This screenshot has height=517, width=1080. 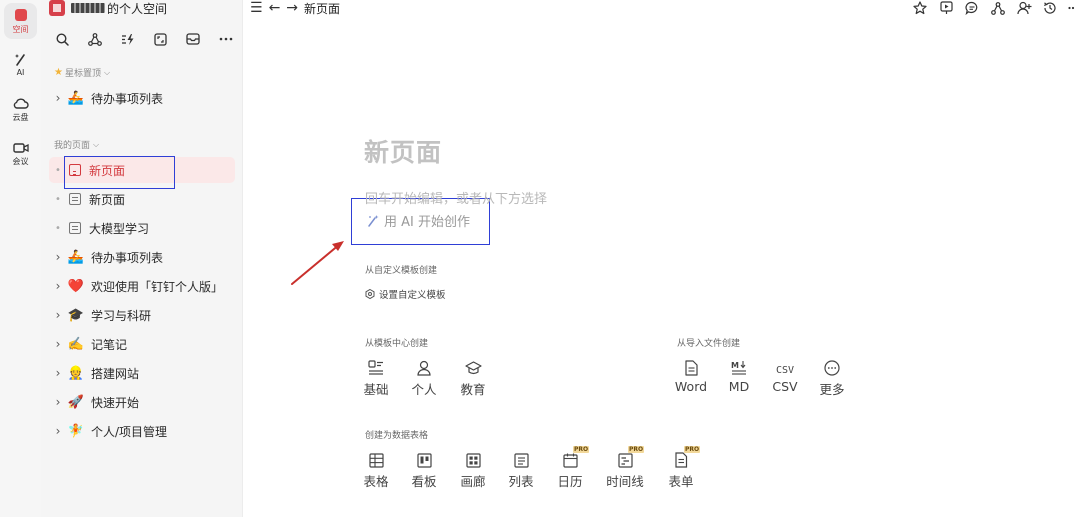 What do you see at coordinates (373, 220) in the screenshot?
I see `magic-wand-icon` at bounding box center [373, 220].